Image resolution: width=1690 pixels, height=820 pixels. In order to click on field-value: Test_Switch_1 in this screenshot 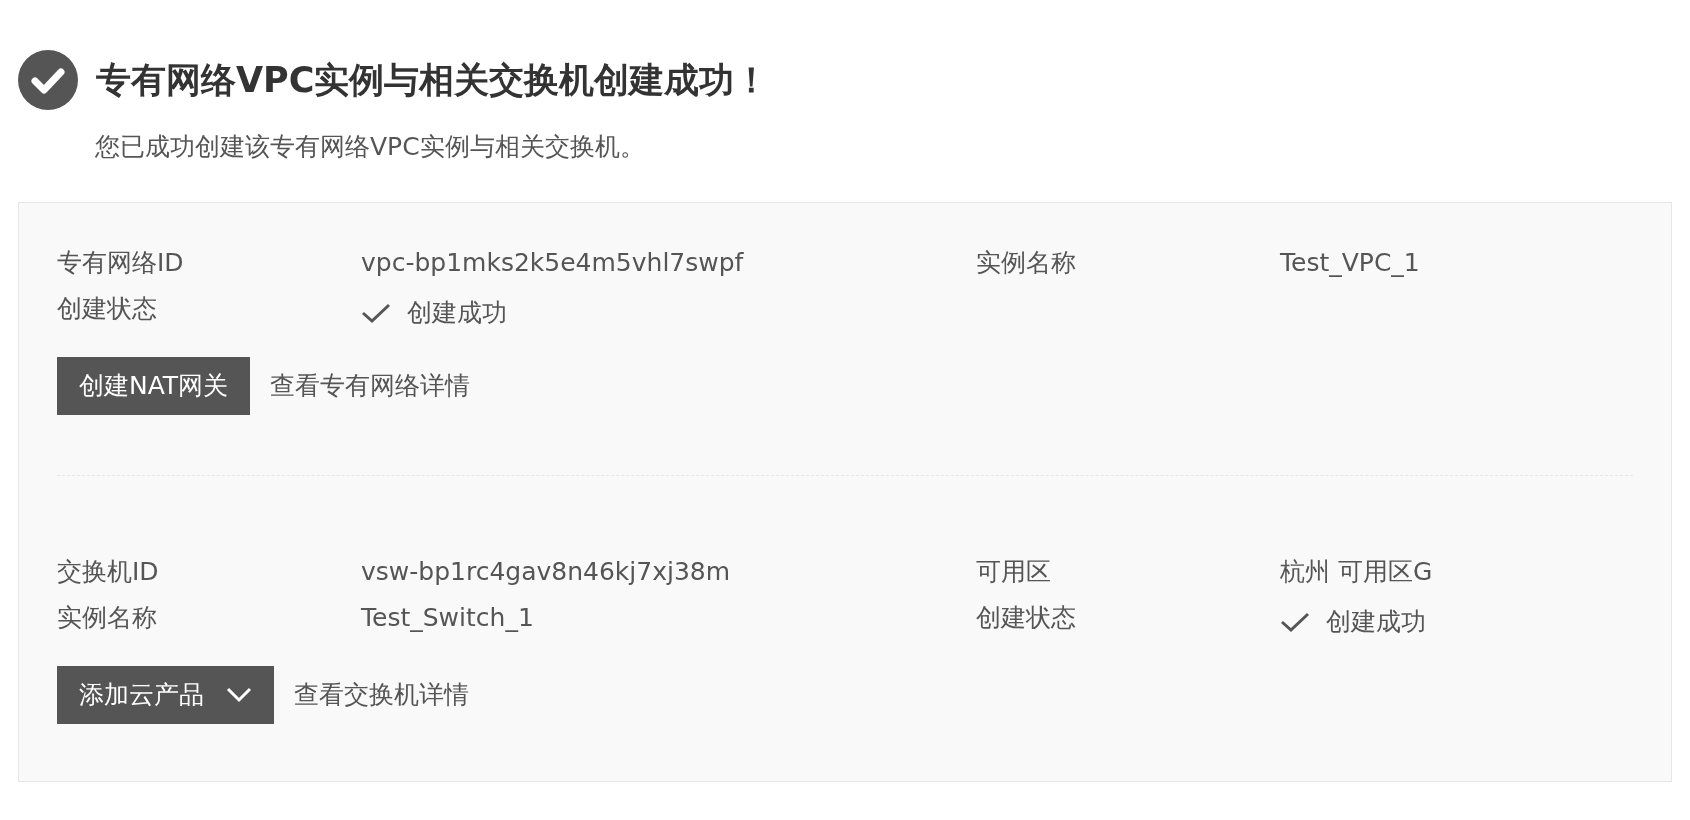, I will do `click(447, 617)`.